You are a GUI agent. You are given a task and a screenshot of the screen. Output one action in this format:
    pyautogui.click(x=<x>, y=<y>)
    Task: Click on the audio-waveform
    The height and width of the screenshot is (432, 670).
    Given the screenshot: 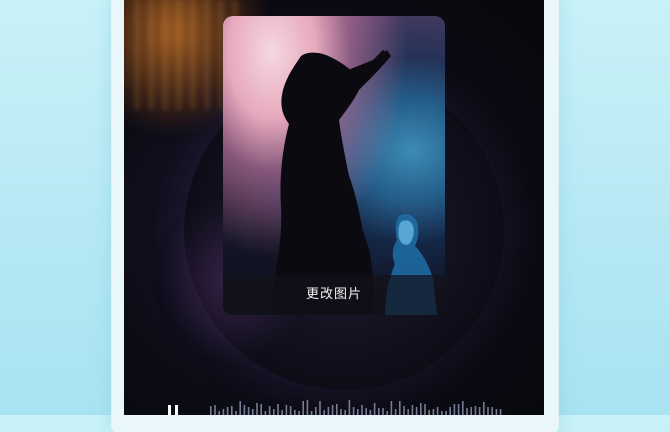 What is the action you would take?
    pyautogui.click(x=330, y=405)
    